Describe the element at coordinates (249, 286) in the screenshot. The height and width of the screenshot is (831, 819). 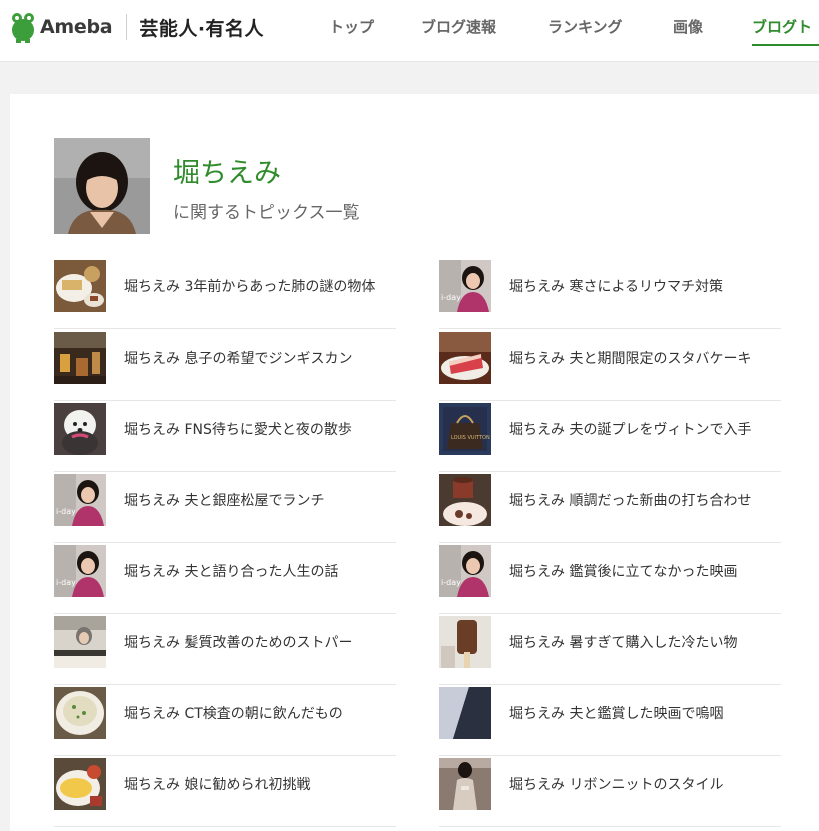
I see `topic-title: 堀ちえみ 3年前からあった肺の謎の物体` at that location.